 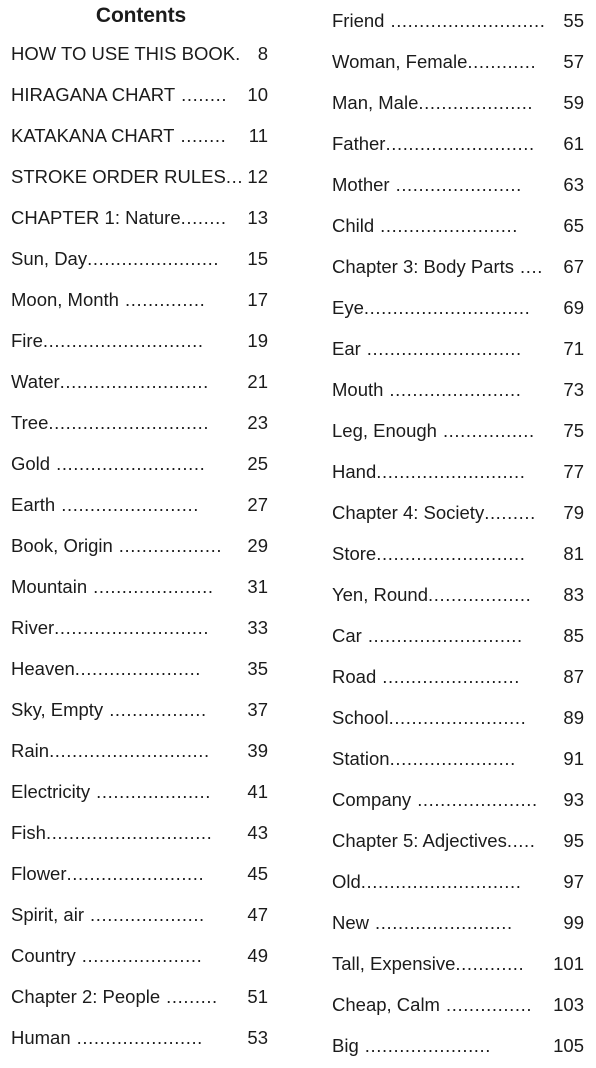 I want to click on toc-entry: Big...................... 105, so click(x=458, y=1045).